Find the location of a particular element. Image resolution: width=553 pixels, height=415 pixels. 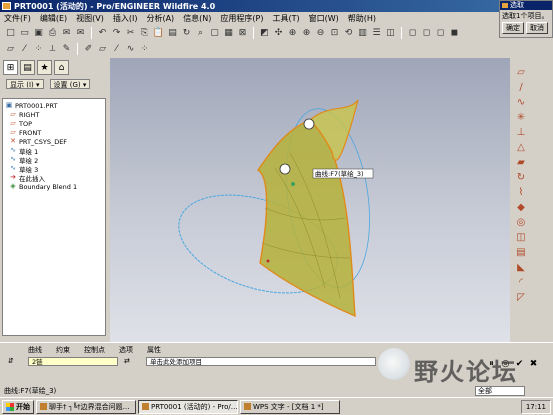

new-icon: □ is located at coordinates (10, 32).